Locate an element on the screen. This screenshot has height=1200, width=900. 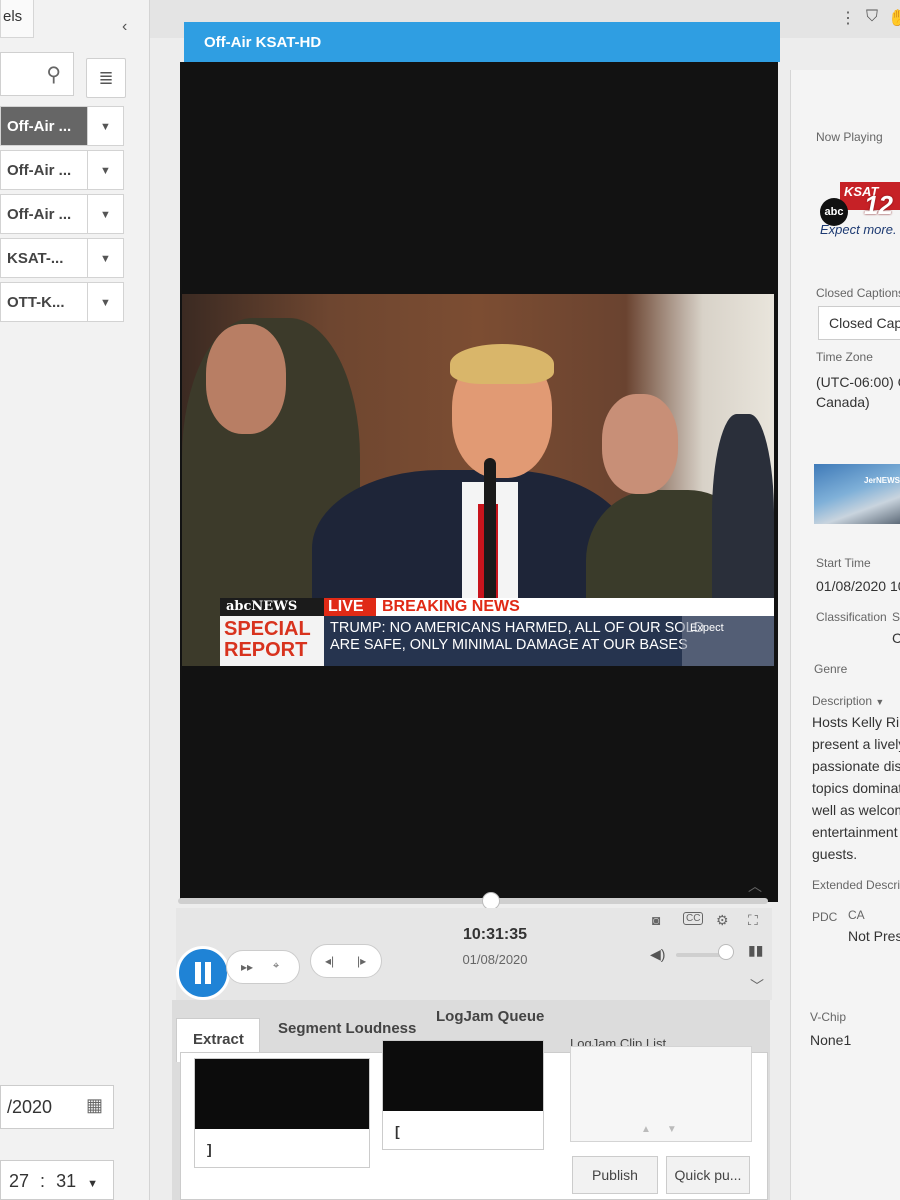
video-hair is located at coordinates (502, 364).